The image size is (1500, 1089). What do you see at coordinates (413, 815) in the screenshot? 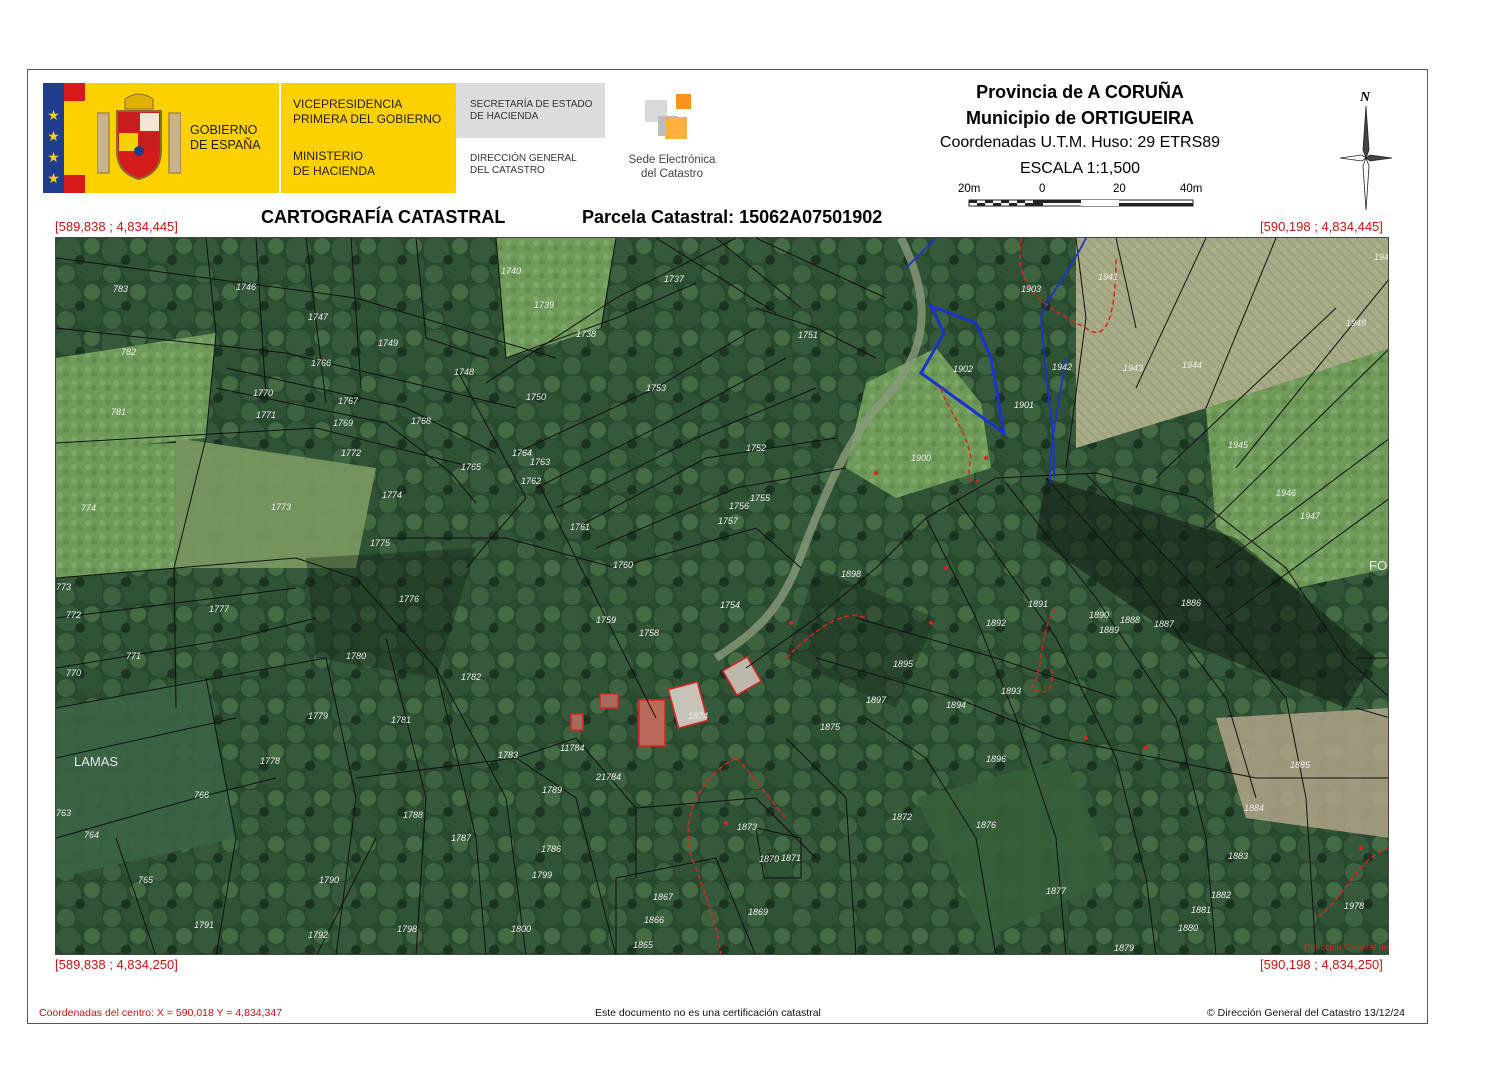
I see `parcel-label: 1788` at bounding box center [413, 815].